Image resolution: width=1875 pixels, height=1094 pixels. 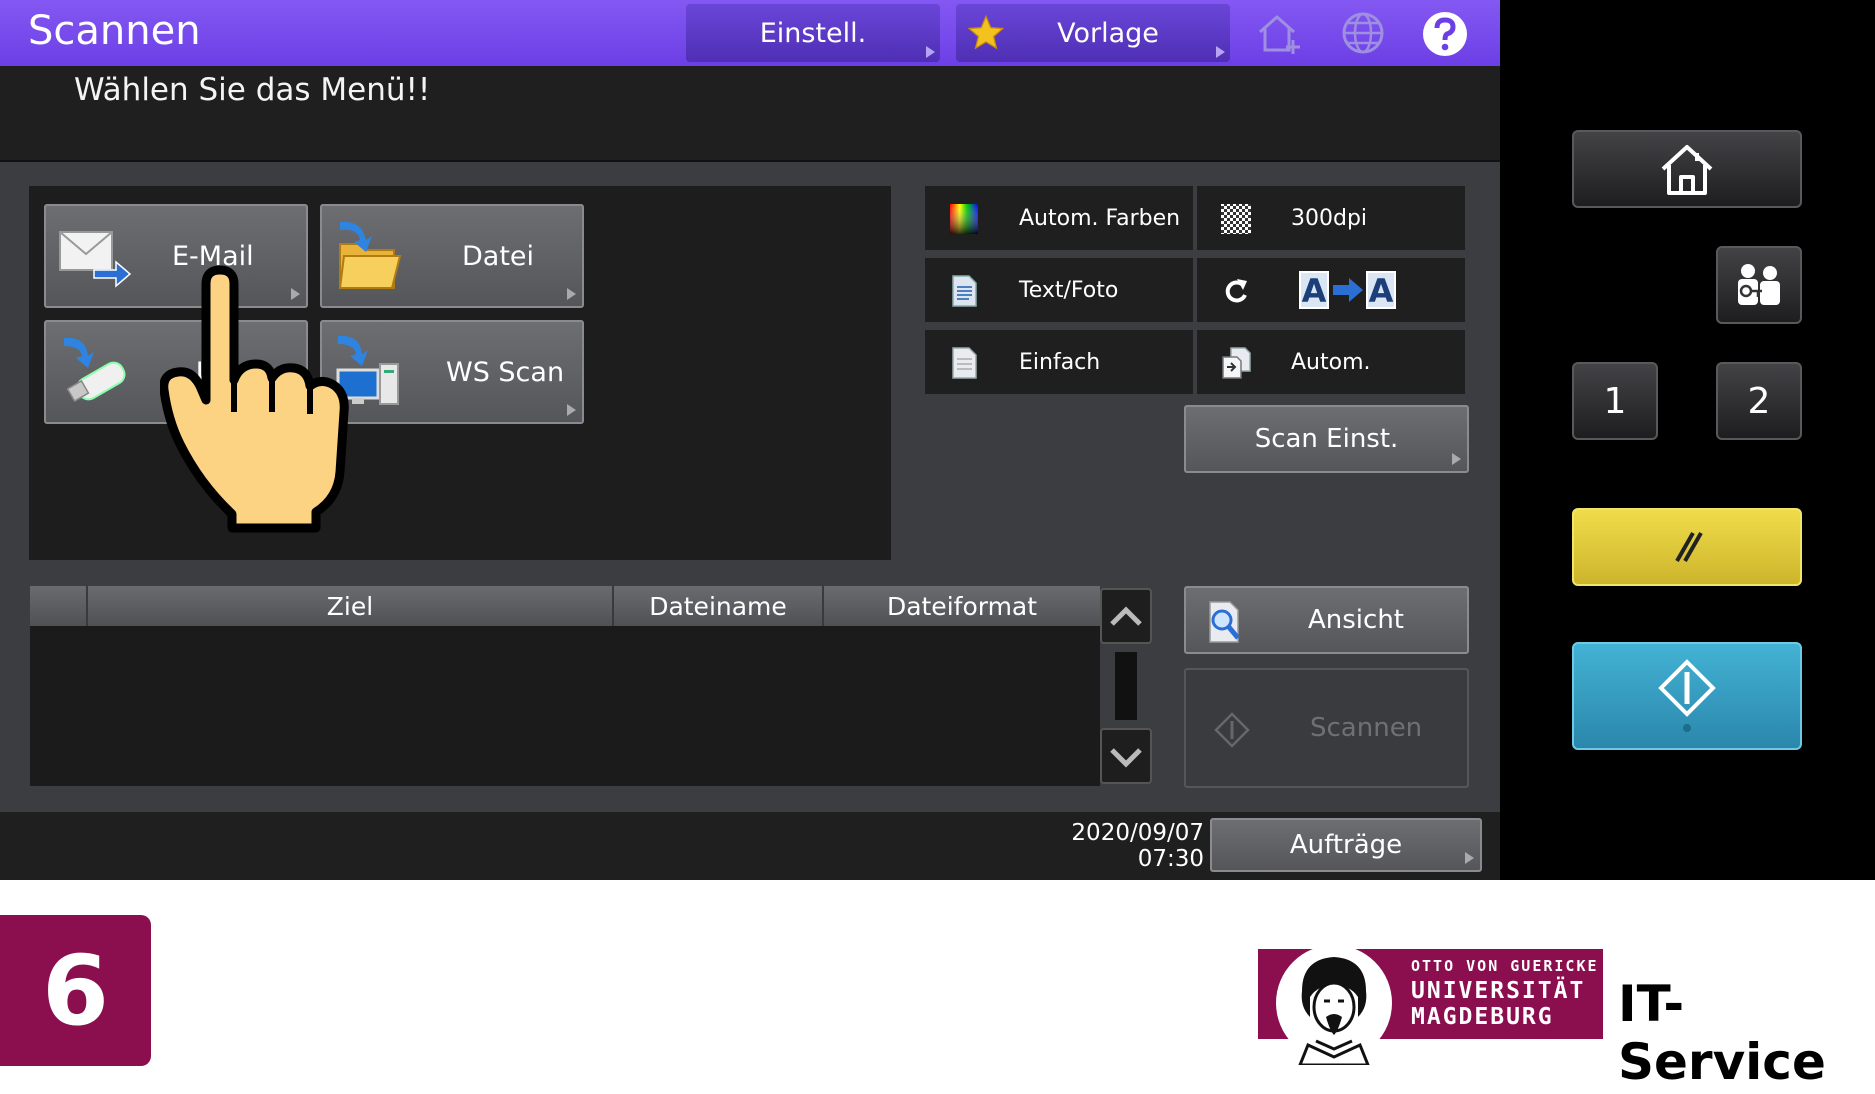 What do you see at coordinates (1236, 291) in the screenshot?
I see `rotate-icon` at bounding box center [1236, 291].